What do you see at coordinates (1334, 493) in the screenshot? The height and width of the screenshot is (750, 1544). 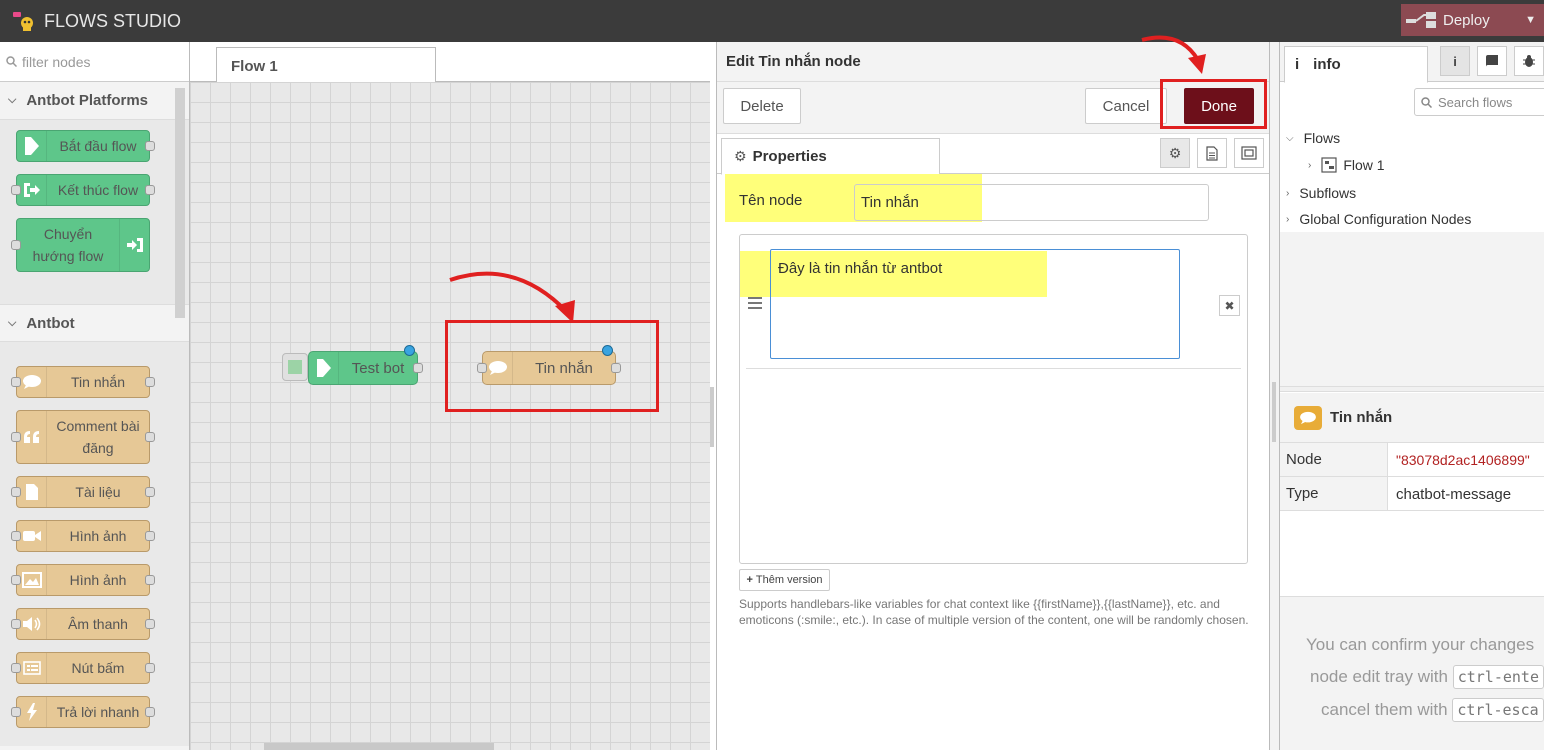 I see `prop-key: Type` at bounding box center [1334, 493].